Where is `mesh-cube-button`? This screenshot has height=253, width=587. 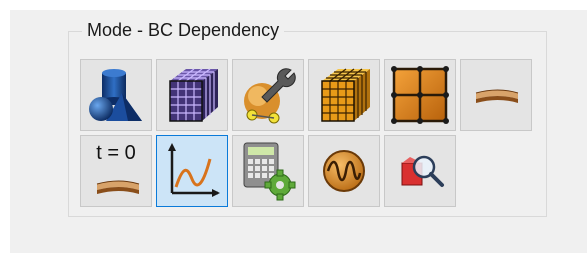
mesh-cube-button is located at coordinates (192, 95).